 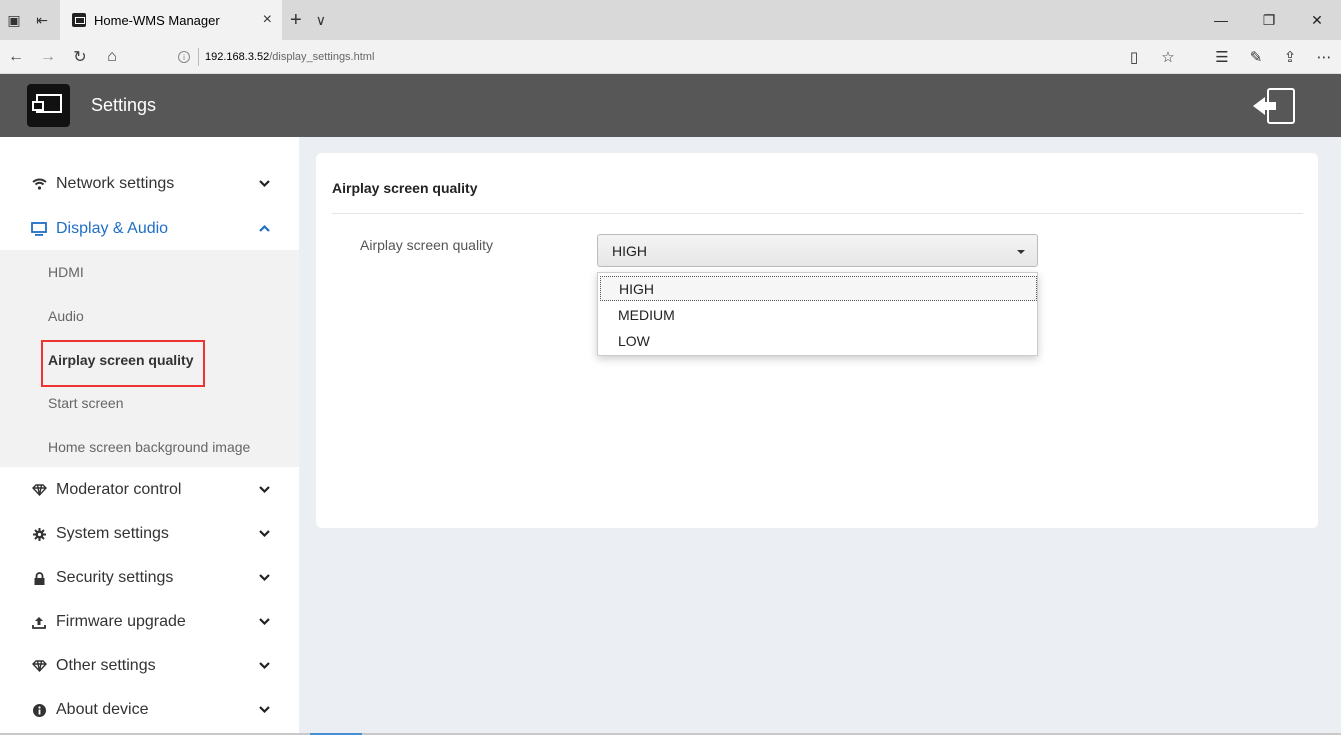 I want to click on airplay-quality-select: HIGH, so click(x=817, y=250).